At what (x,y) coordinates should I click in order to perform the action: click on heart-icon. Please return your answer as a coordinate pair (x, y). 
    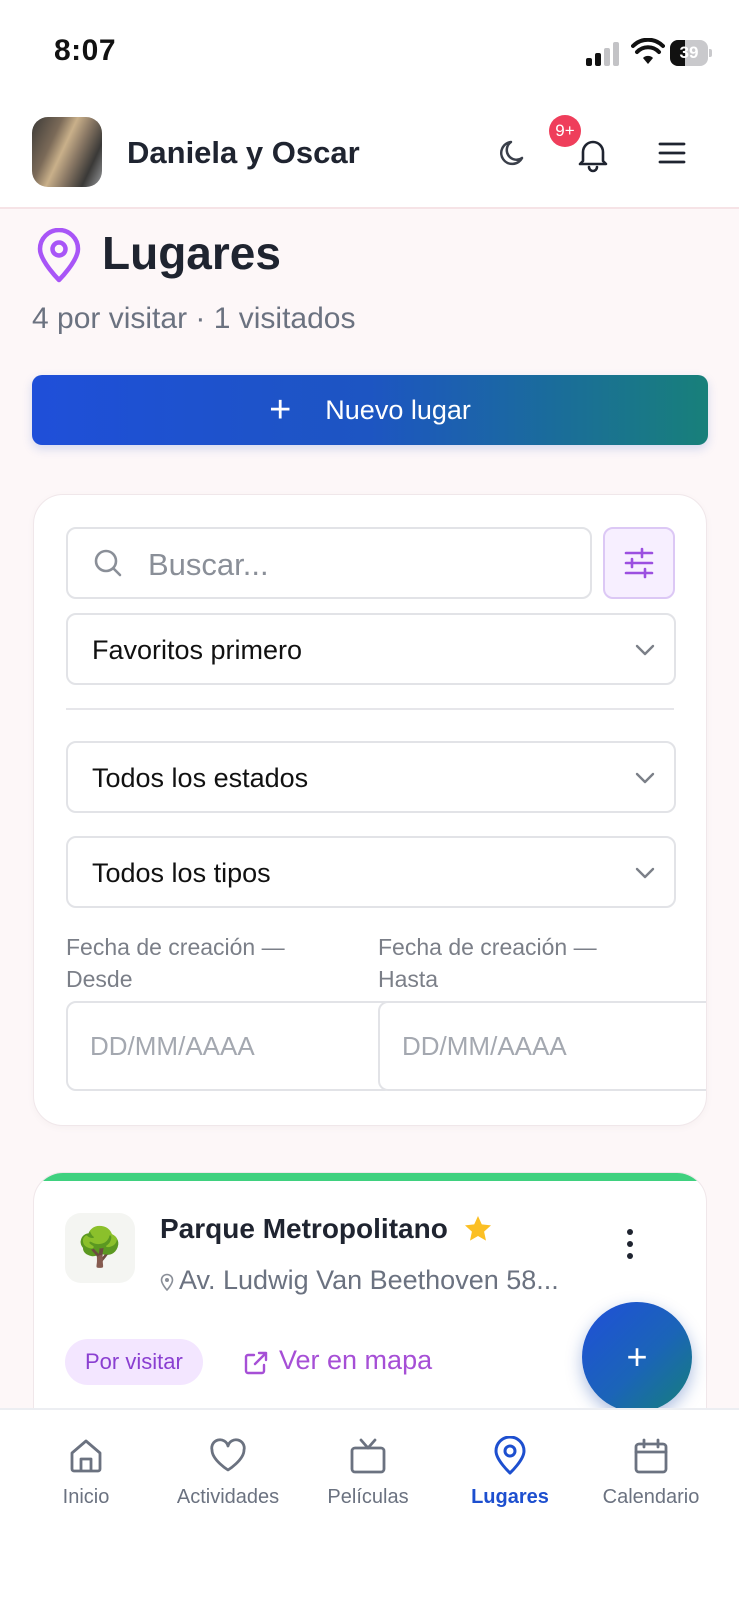
    Looking at the image, I should click on (228, 1455).